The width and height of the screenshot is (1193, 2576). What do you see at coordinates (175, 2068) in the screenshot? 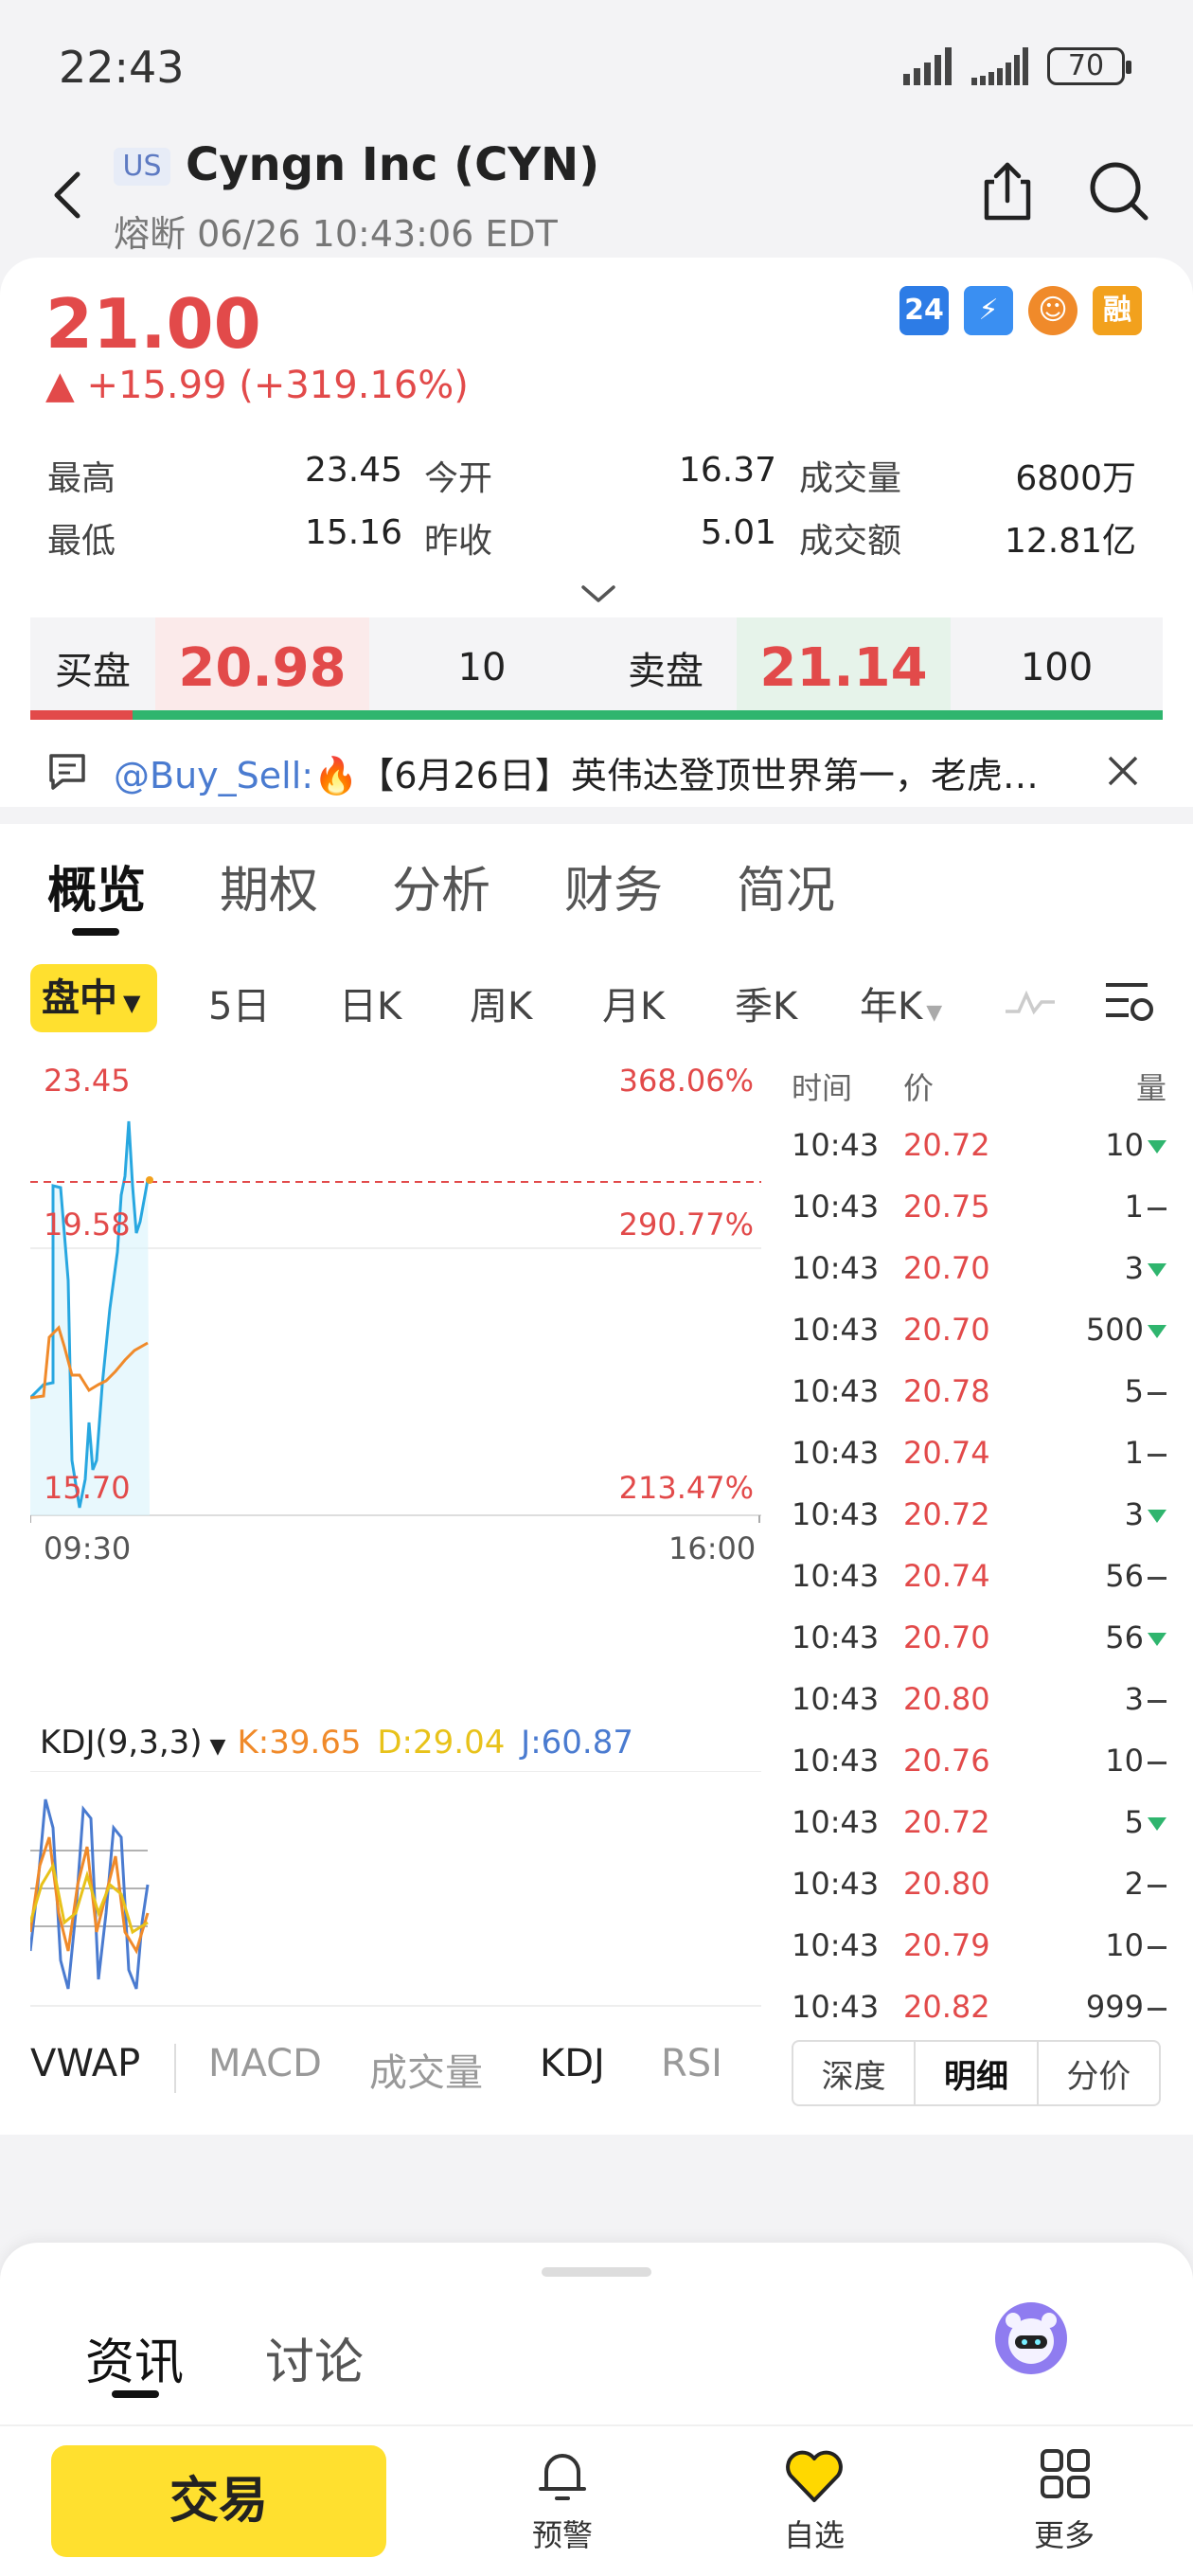
I see `divider` at bounding box center [175, 2068].